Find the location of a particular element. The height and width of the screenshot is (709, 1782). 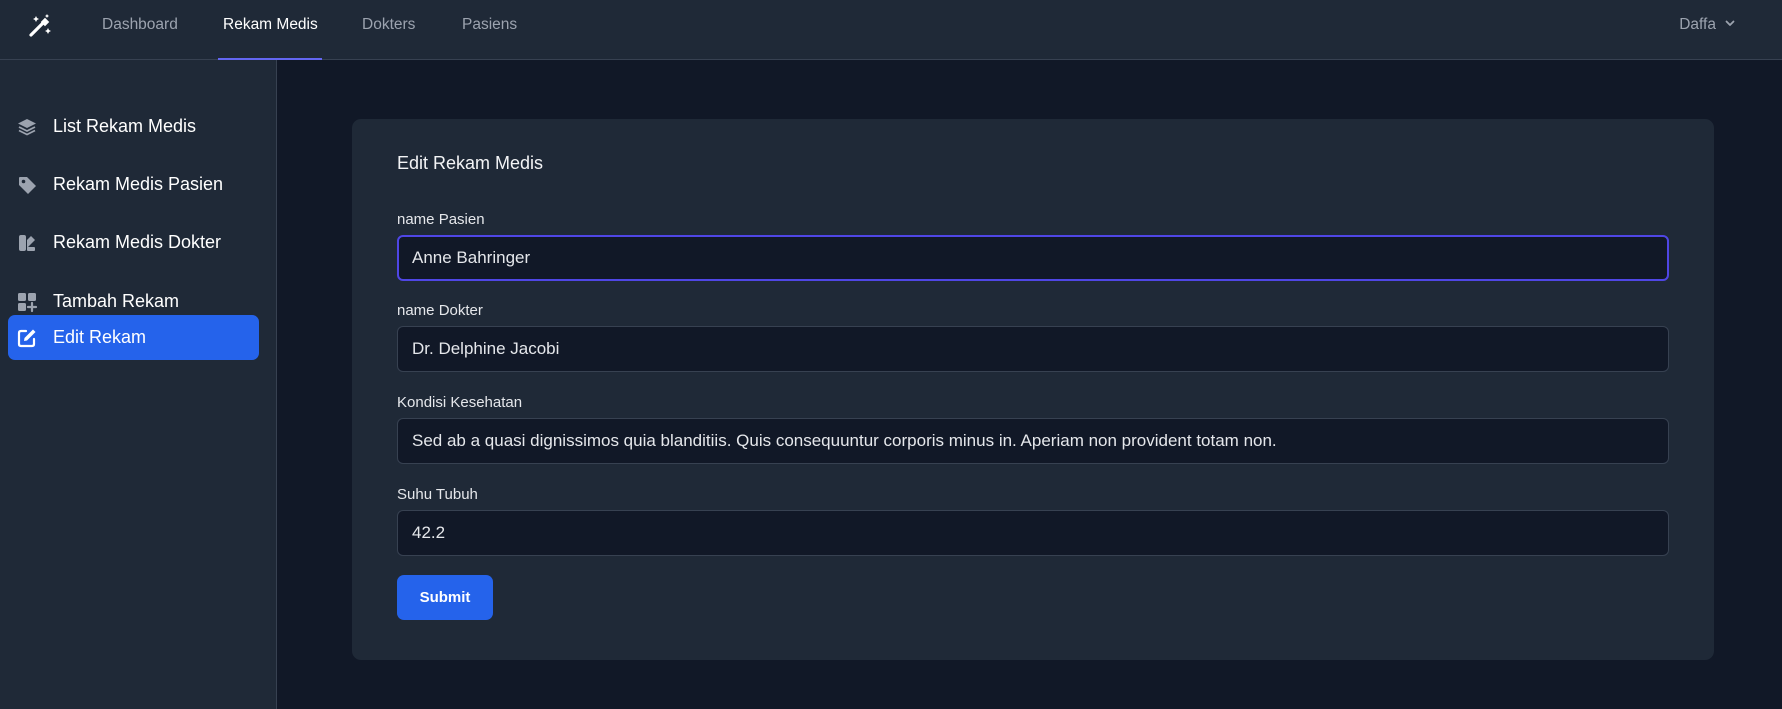

chevron-down-icon is located at coordinates (1730, 25).